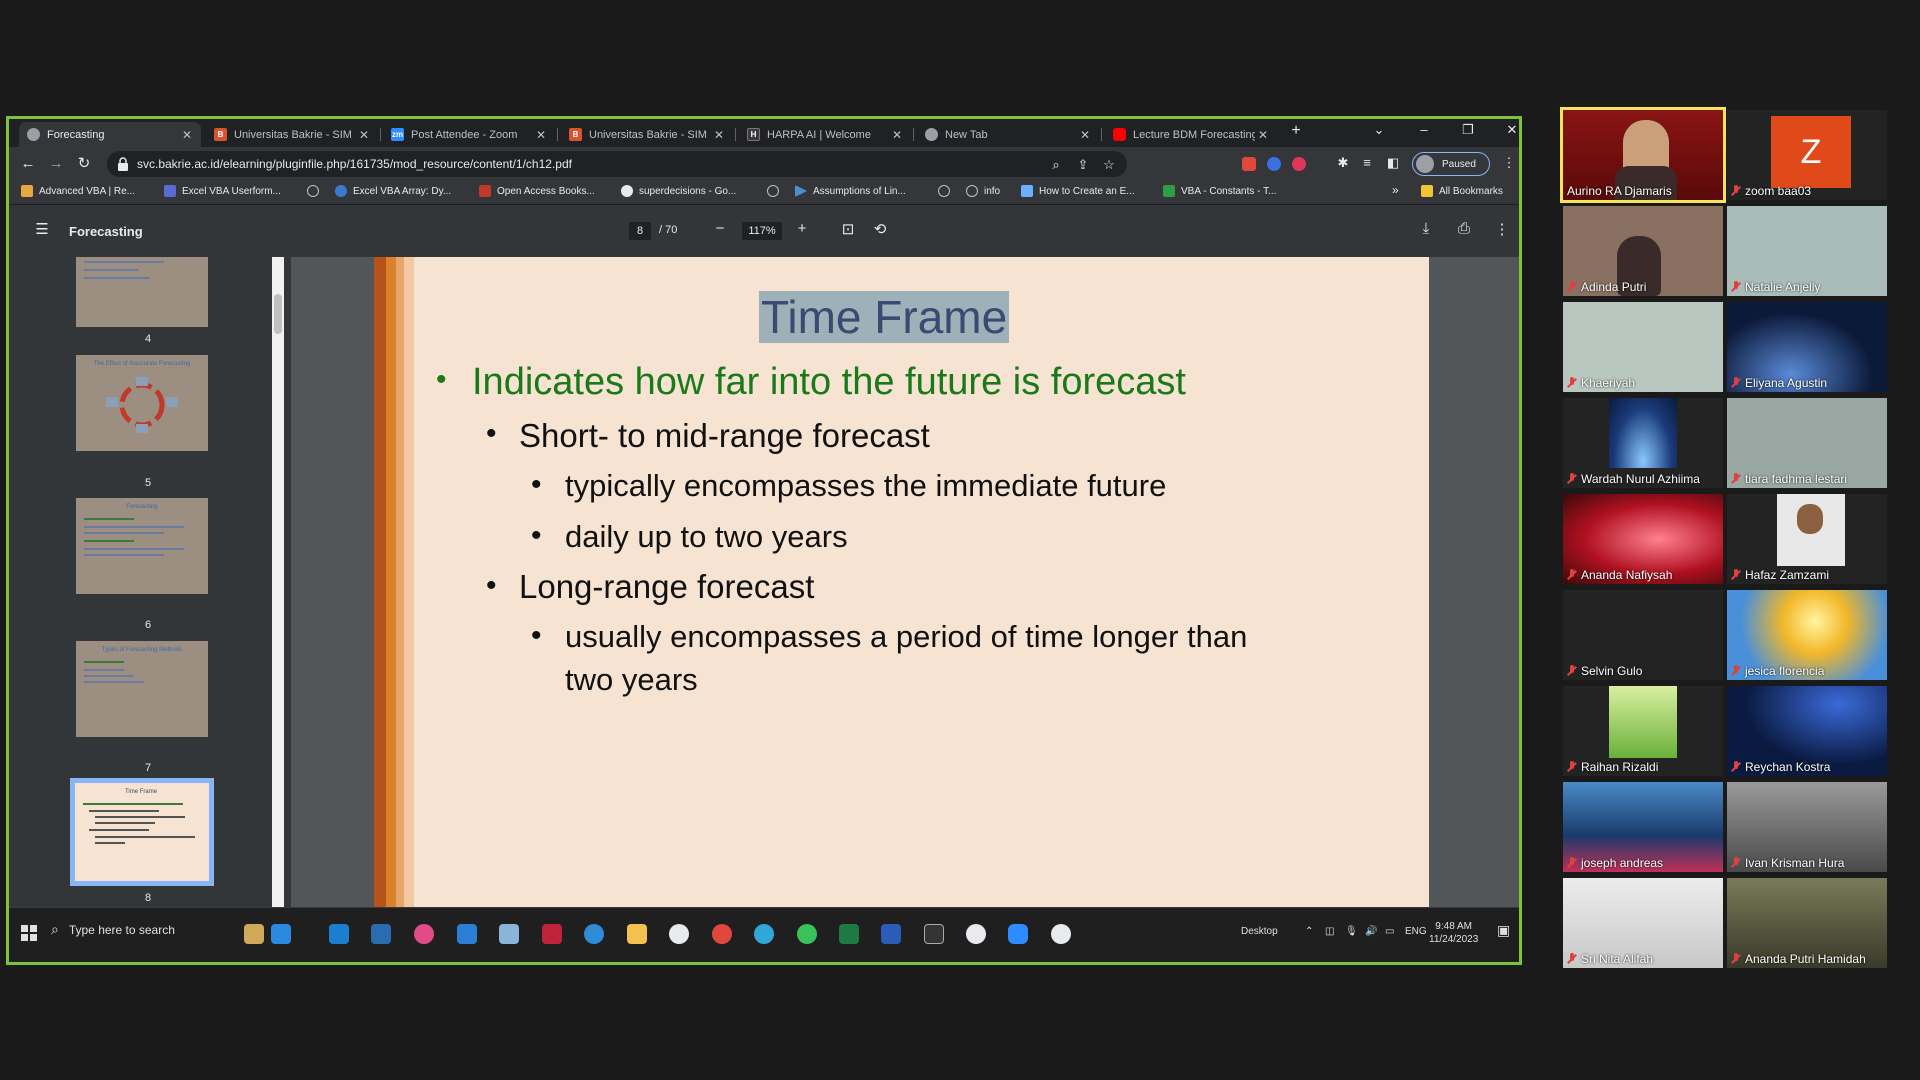 The height and width of the screenshot is (1080, 1920). Describe the element at coordinates (1393, 163) in the screenshot. I see `side-panel-icon: ◧` at that location.